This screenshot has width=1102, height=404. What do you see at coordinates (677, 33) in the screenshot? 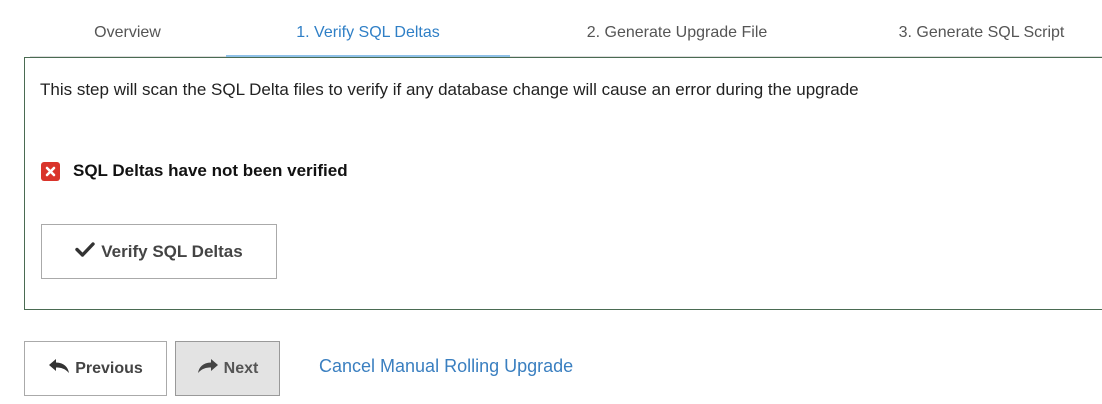
I see `tab-generate-upgrade-file: 2. Generate Upgrade File` at bounding box center [677, 33].